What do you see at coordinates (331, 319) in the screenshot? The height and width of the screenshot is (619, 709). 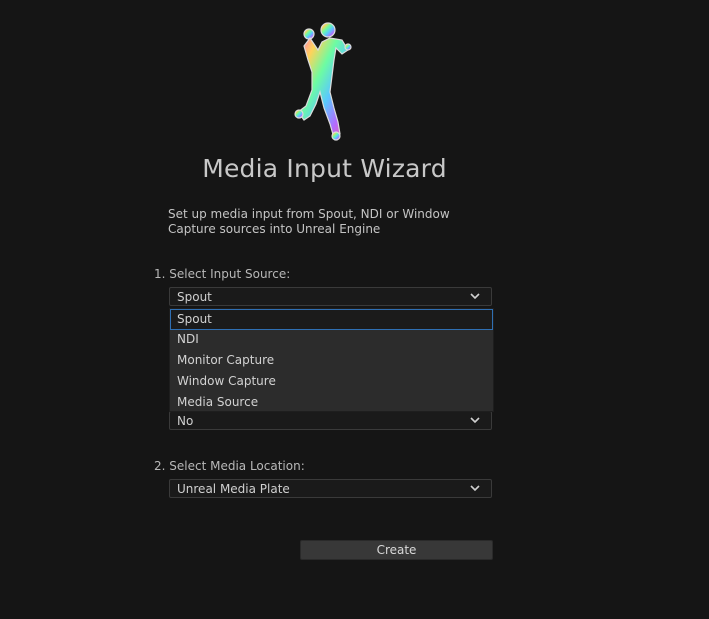 I see `option-spout: Spout` at bounding box center [331, 319].